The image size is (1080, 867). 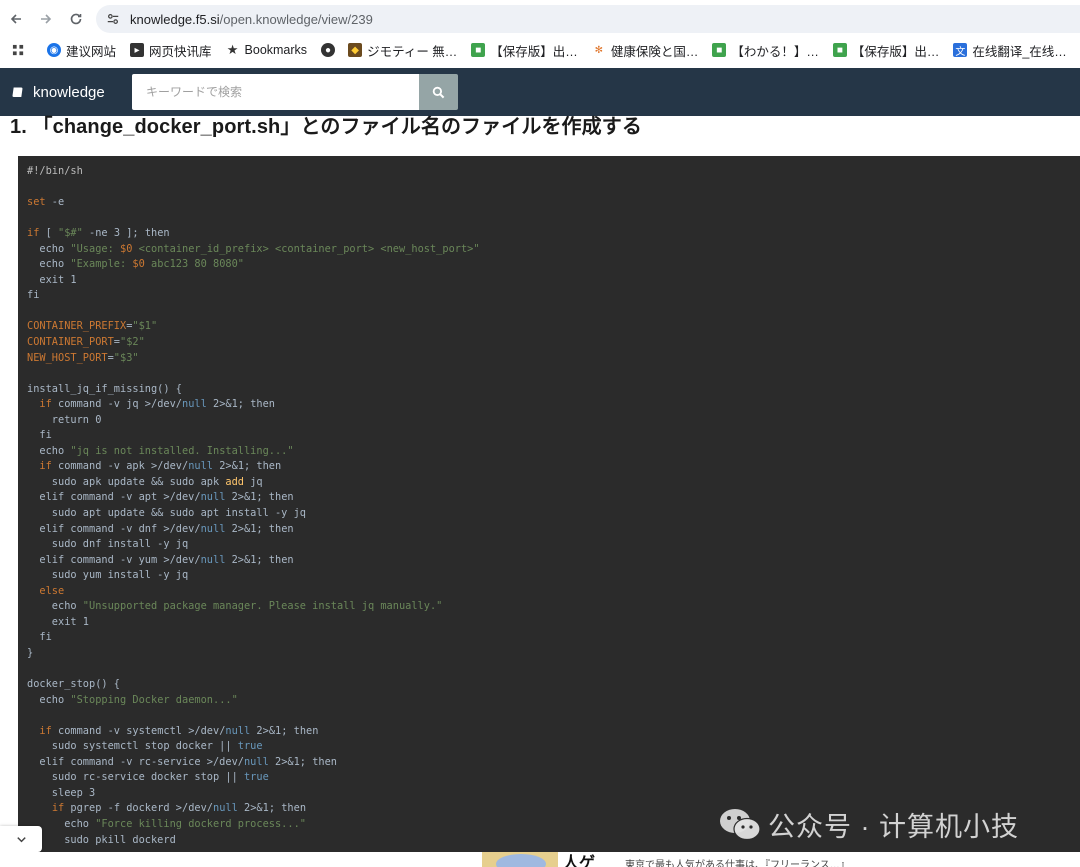 I want to click on code-token: "$3", so click(x=126, y=357).